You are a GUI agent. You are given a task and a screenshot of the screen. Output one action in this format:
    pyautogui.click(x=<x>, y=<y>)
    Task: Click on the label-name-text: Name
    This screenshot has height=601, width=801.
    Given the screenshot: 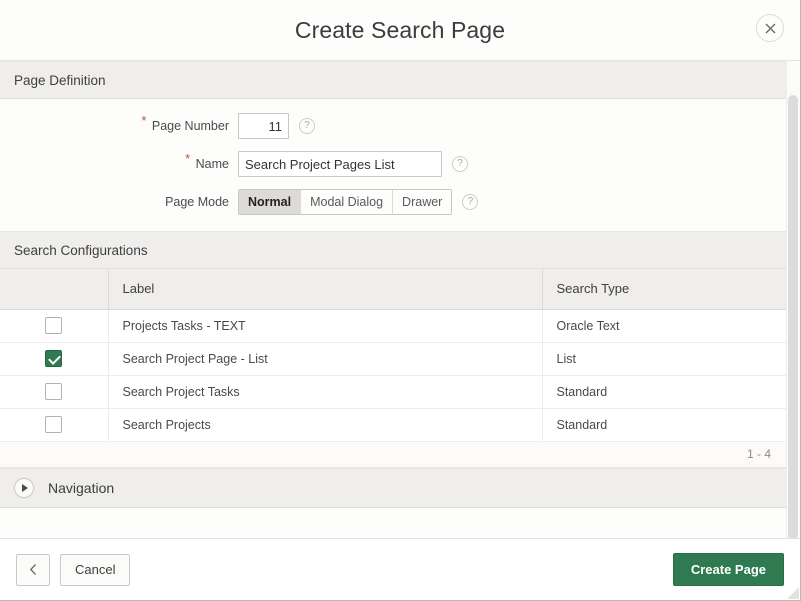 What is the action you would take?
    pyautogui.click(x=212, y=164)
    